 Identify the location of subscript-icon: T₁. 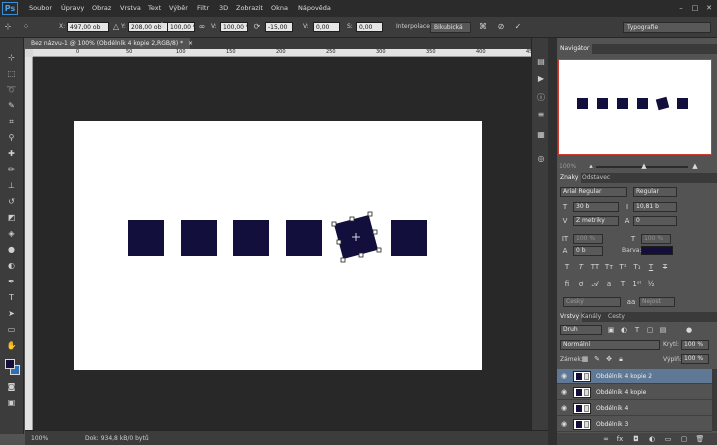
(637, 267).